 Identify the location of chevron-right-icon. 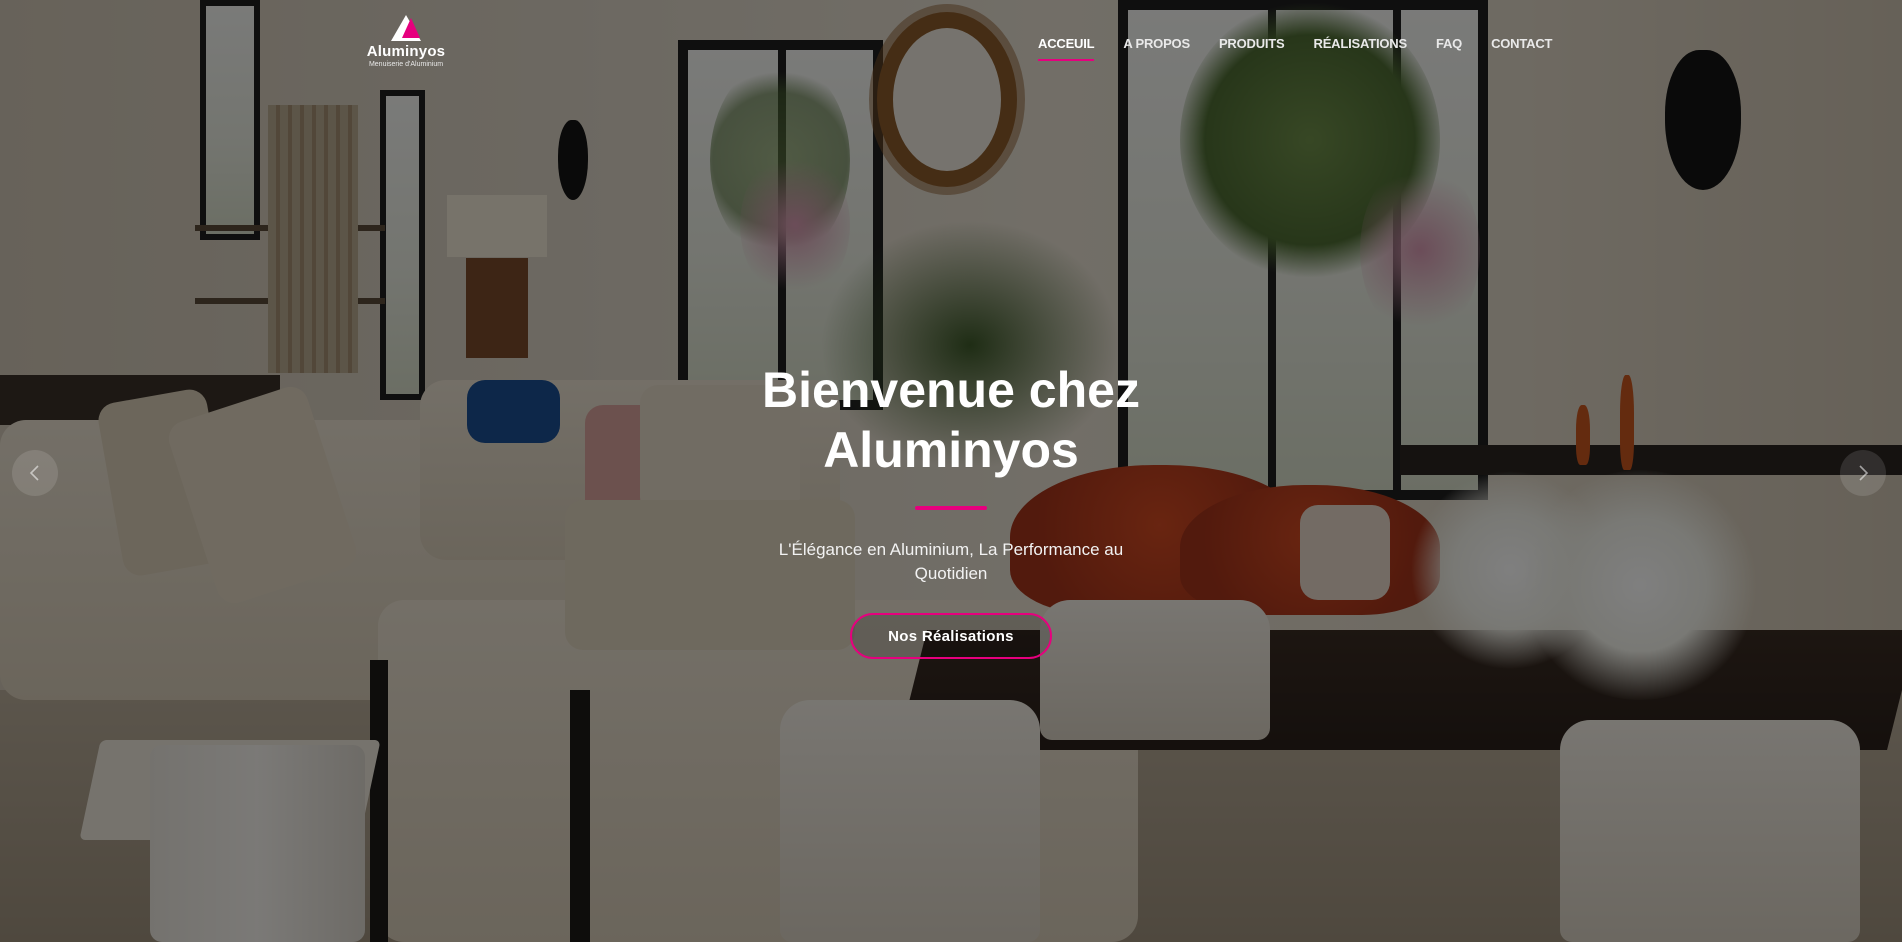
(1864, 473).